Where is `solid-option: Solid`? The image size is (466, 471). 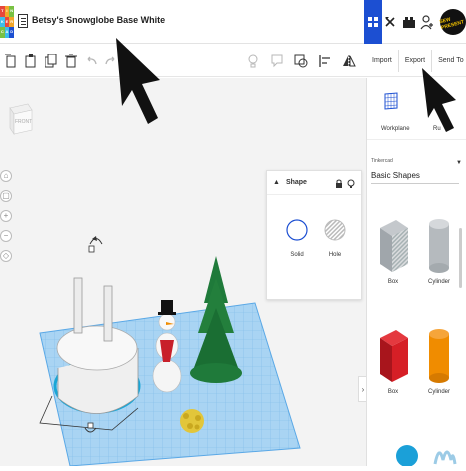 solid-option: Solid is located at coordinates (297, 238).